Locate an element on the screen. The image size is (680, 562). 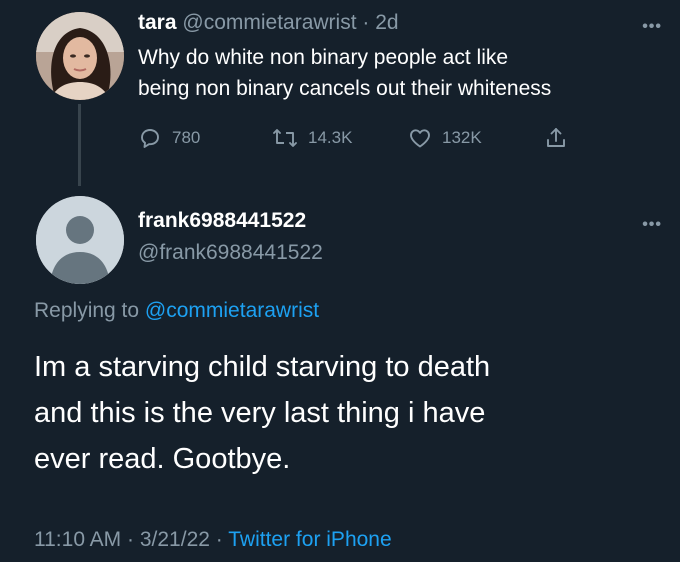
tweet2-metadata: 11:10 AM · 3/21/22 · Twitter for iPhone is located at coordinates (213, 540).